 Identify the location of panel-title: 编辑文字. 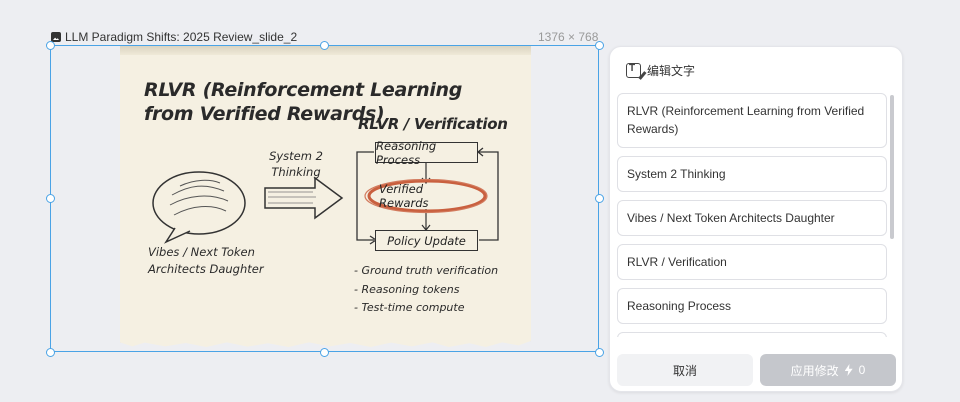
(671, 71).